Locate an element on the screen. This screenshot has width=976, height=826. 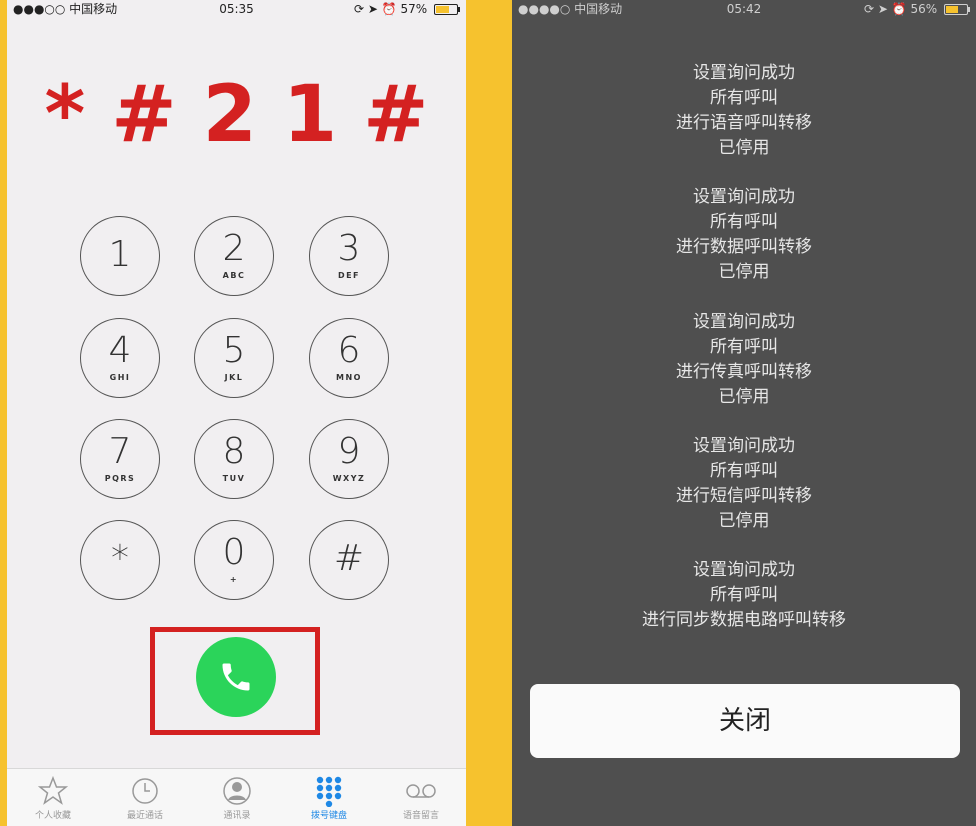
key-5: 5 JKL is located at coordinates (234, 358).